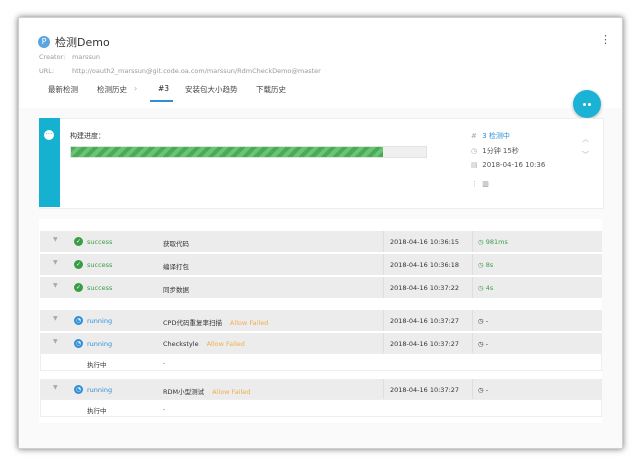 This screenshot has height=465, width=641. What do you see at coordinates (161, 101) in the screenshot?
I see `active-tab-indicator` at bounding box center [161, 101].